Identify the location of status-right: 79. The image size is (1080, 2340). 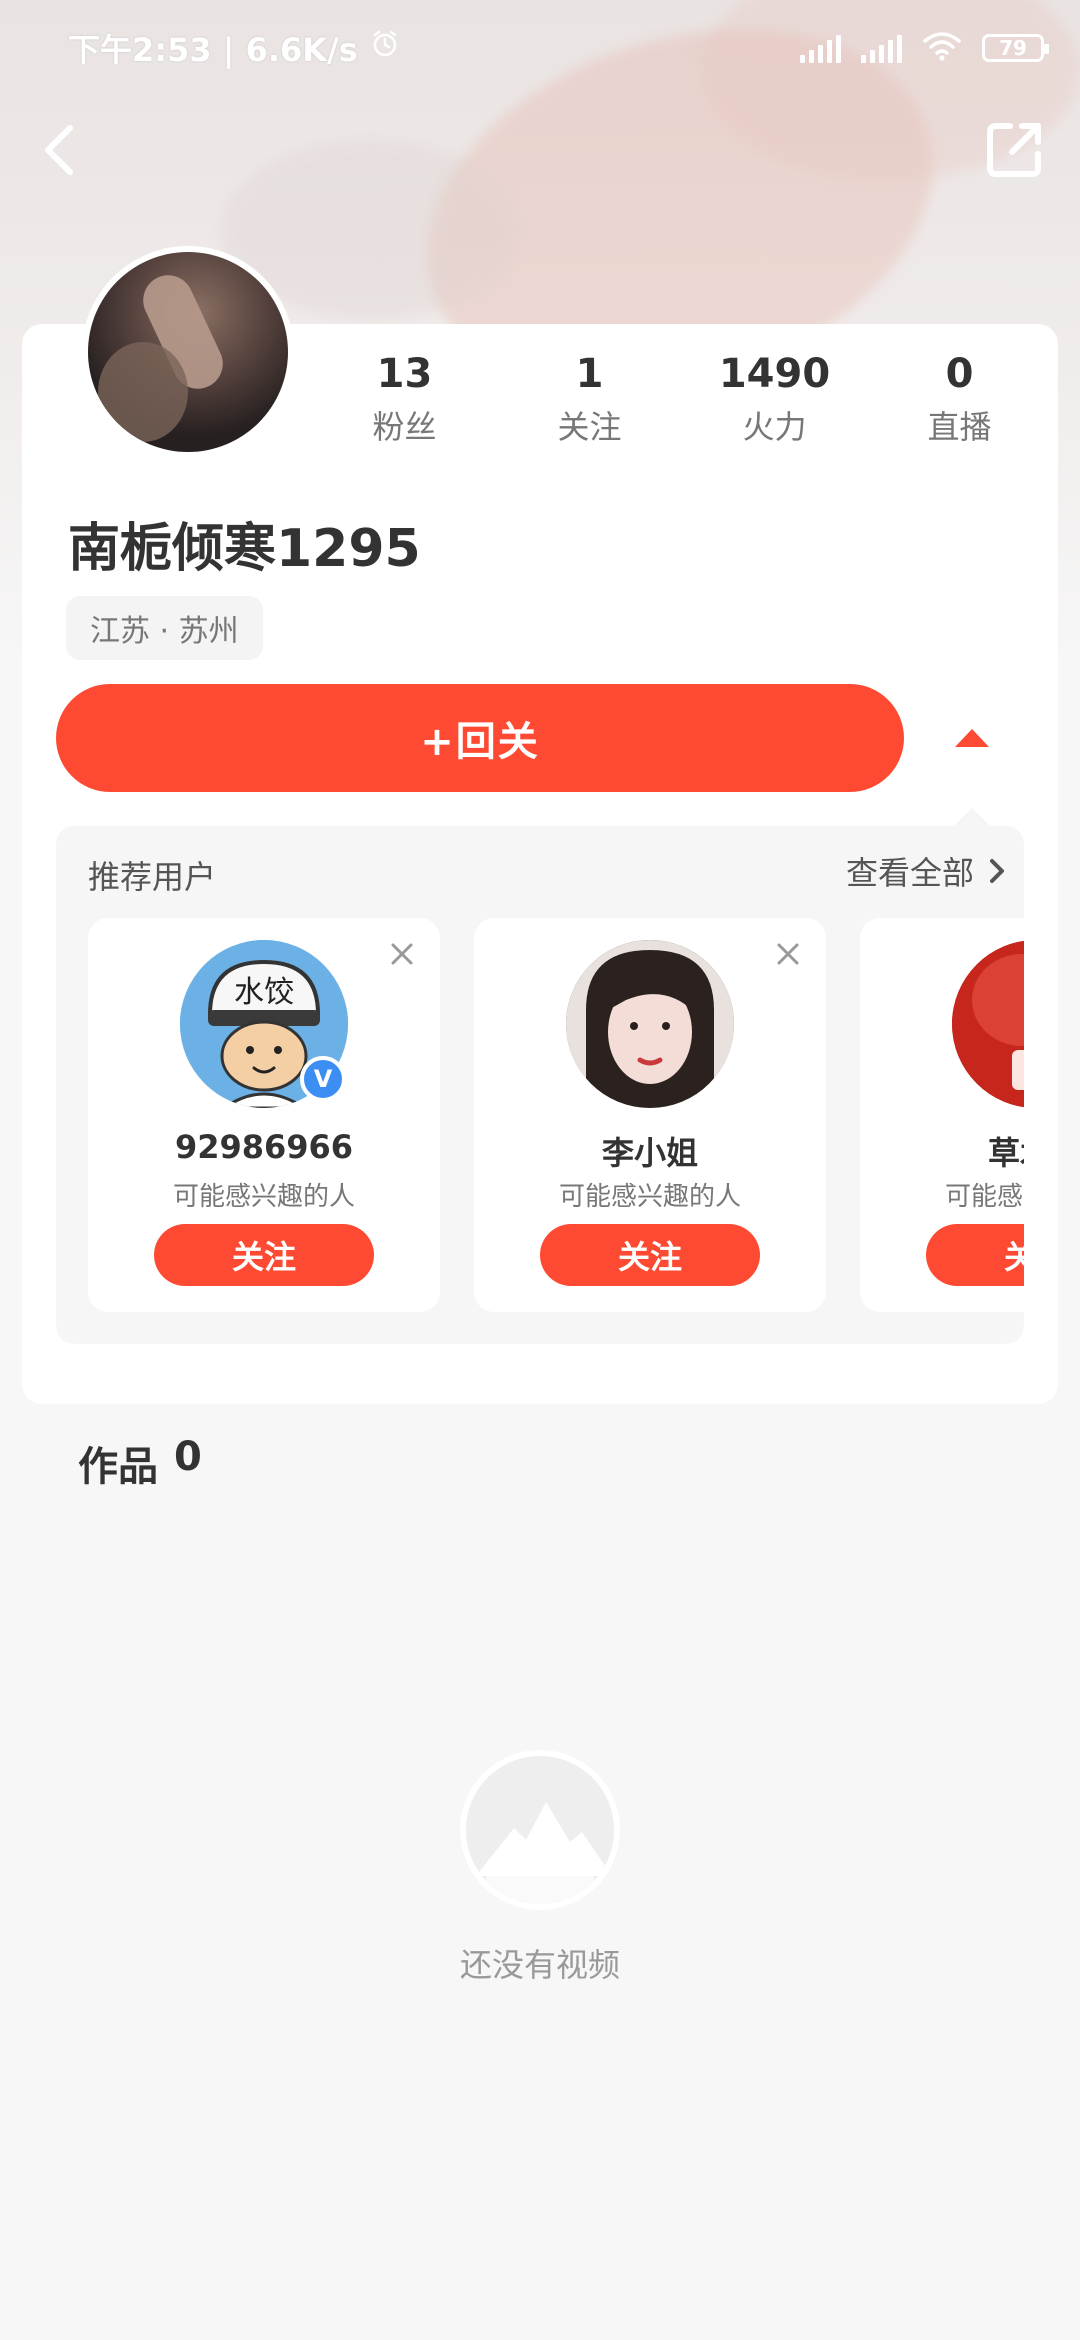
(924, 48).